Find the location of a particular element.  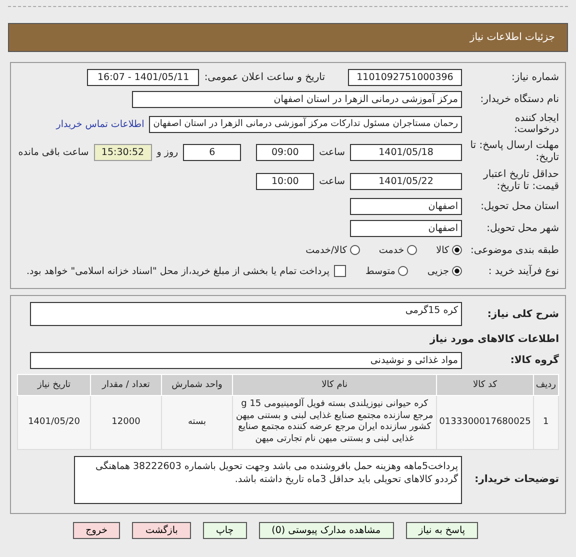

checkbox-label: پرداخت تمام یا بخشی از مبلغ خرید،از محل "اسناد خزانه اسلامی" خواهد بود. is located at coordinates (178, 271).